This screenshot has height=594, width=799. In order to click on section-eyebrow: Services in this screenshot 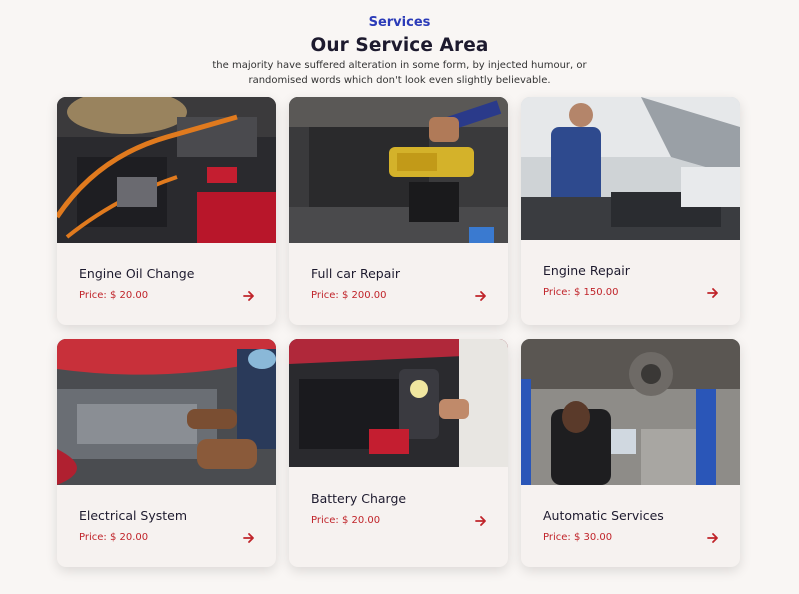, I will do `click(399, 22)`.